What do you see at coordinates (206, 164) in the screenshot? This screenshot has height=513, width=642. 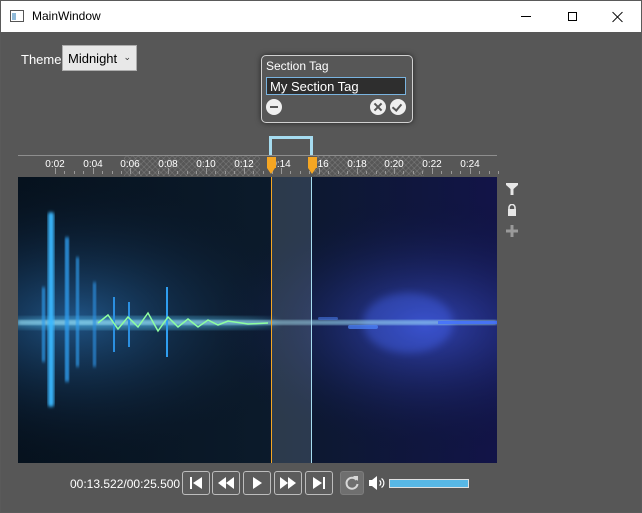 I see `ruler-tick-label: 0:10` at bounding box center [206, 164].